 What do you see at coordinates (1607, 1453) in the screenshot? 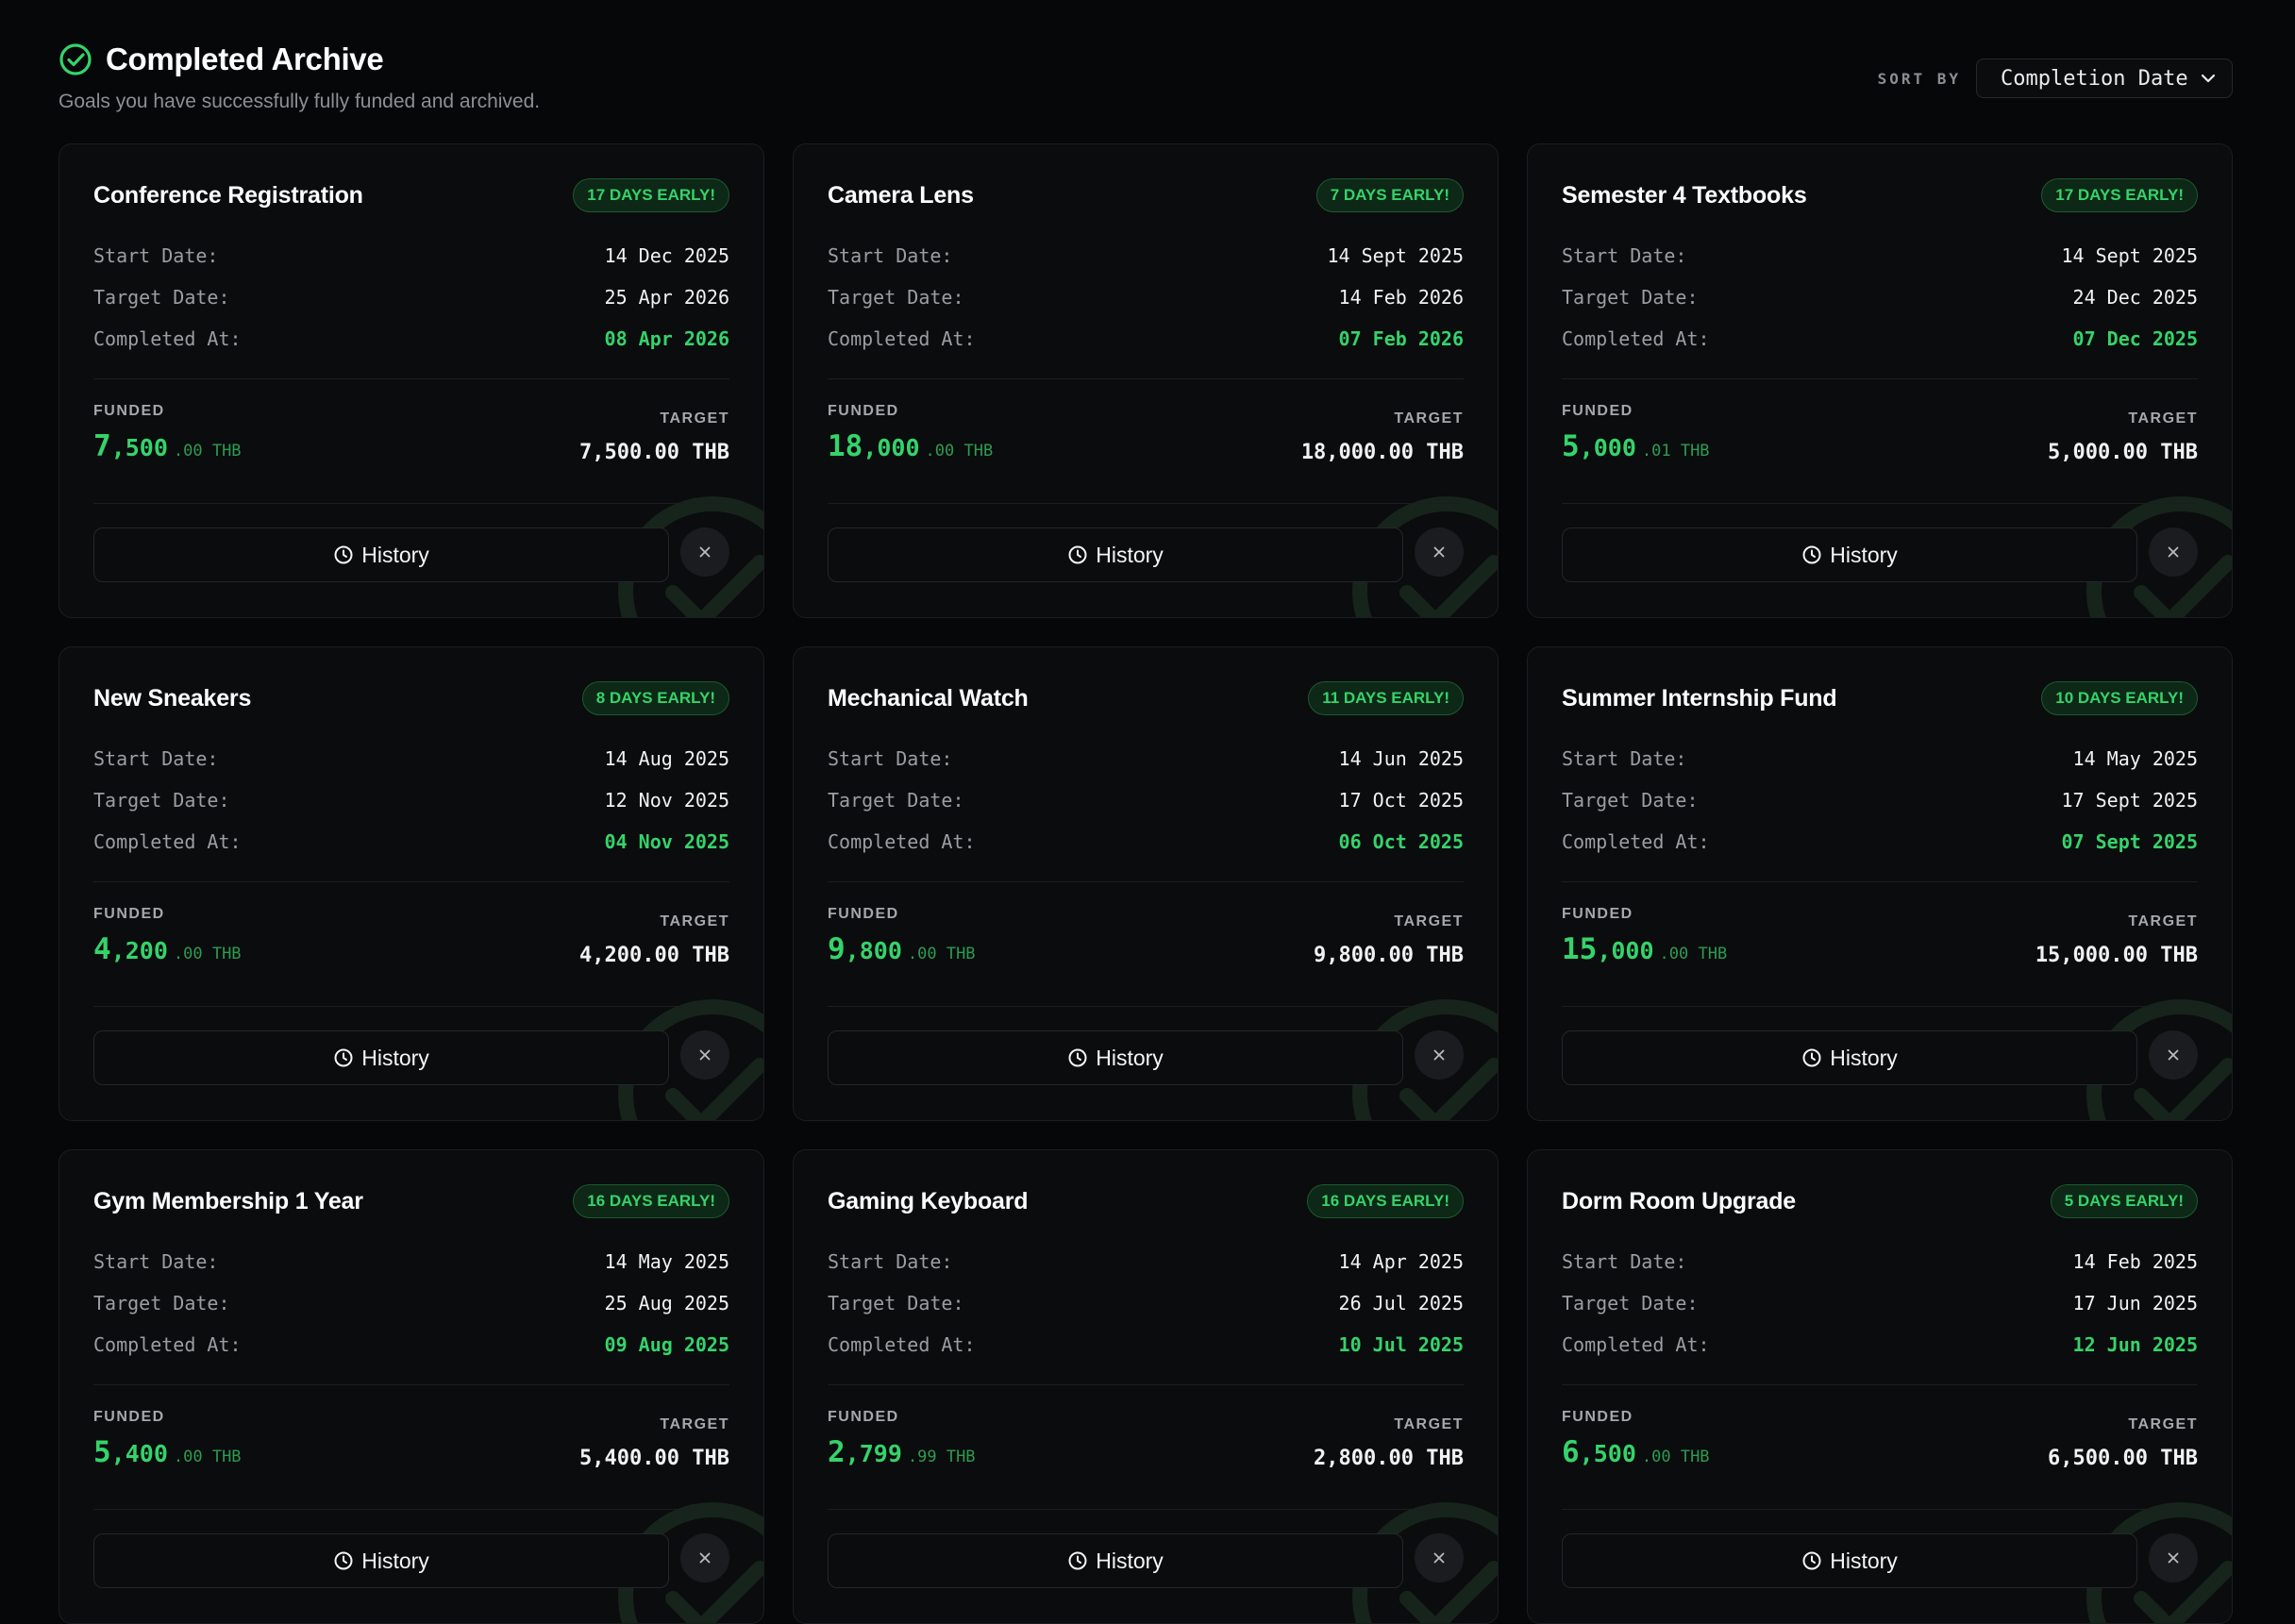
I see `funded-amount-thousands: ,500` at bounding box center [1607, 1453].